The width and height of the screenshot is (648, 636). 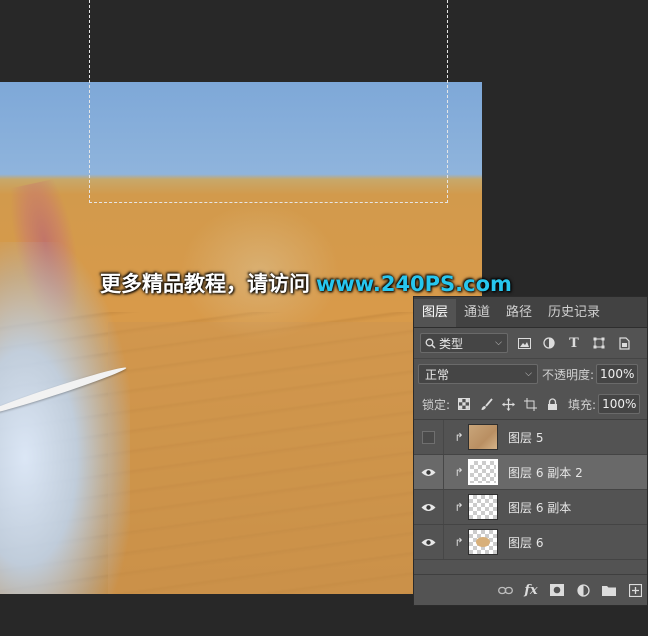 What do you see at coordinates (574, 343) in the screenshot?
I see `type-filter-icon: T` at bounding box center [574, 343].